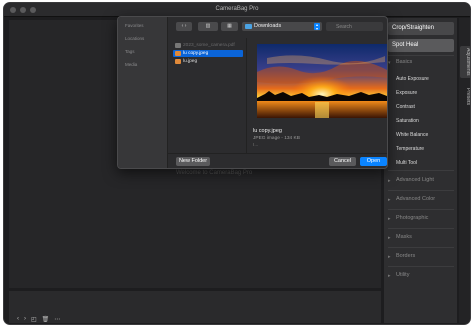  What do you see at coordinates (25, 319) in the screenshot?
I see `chevron-right-icon: ›` at bounding box center [25, 319].